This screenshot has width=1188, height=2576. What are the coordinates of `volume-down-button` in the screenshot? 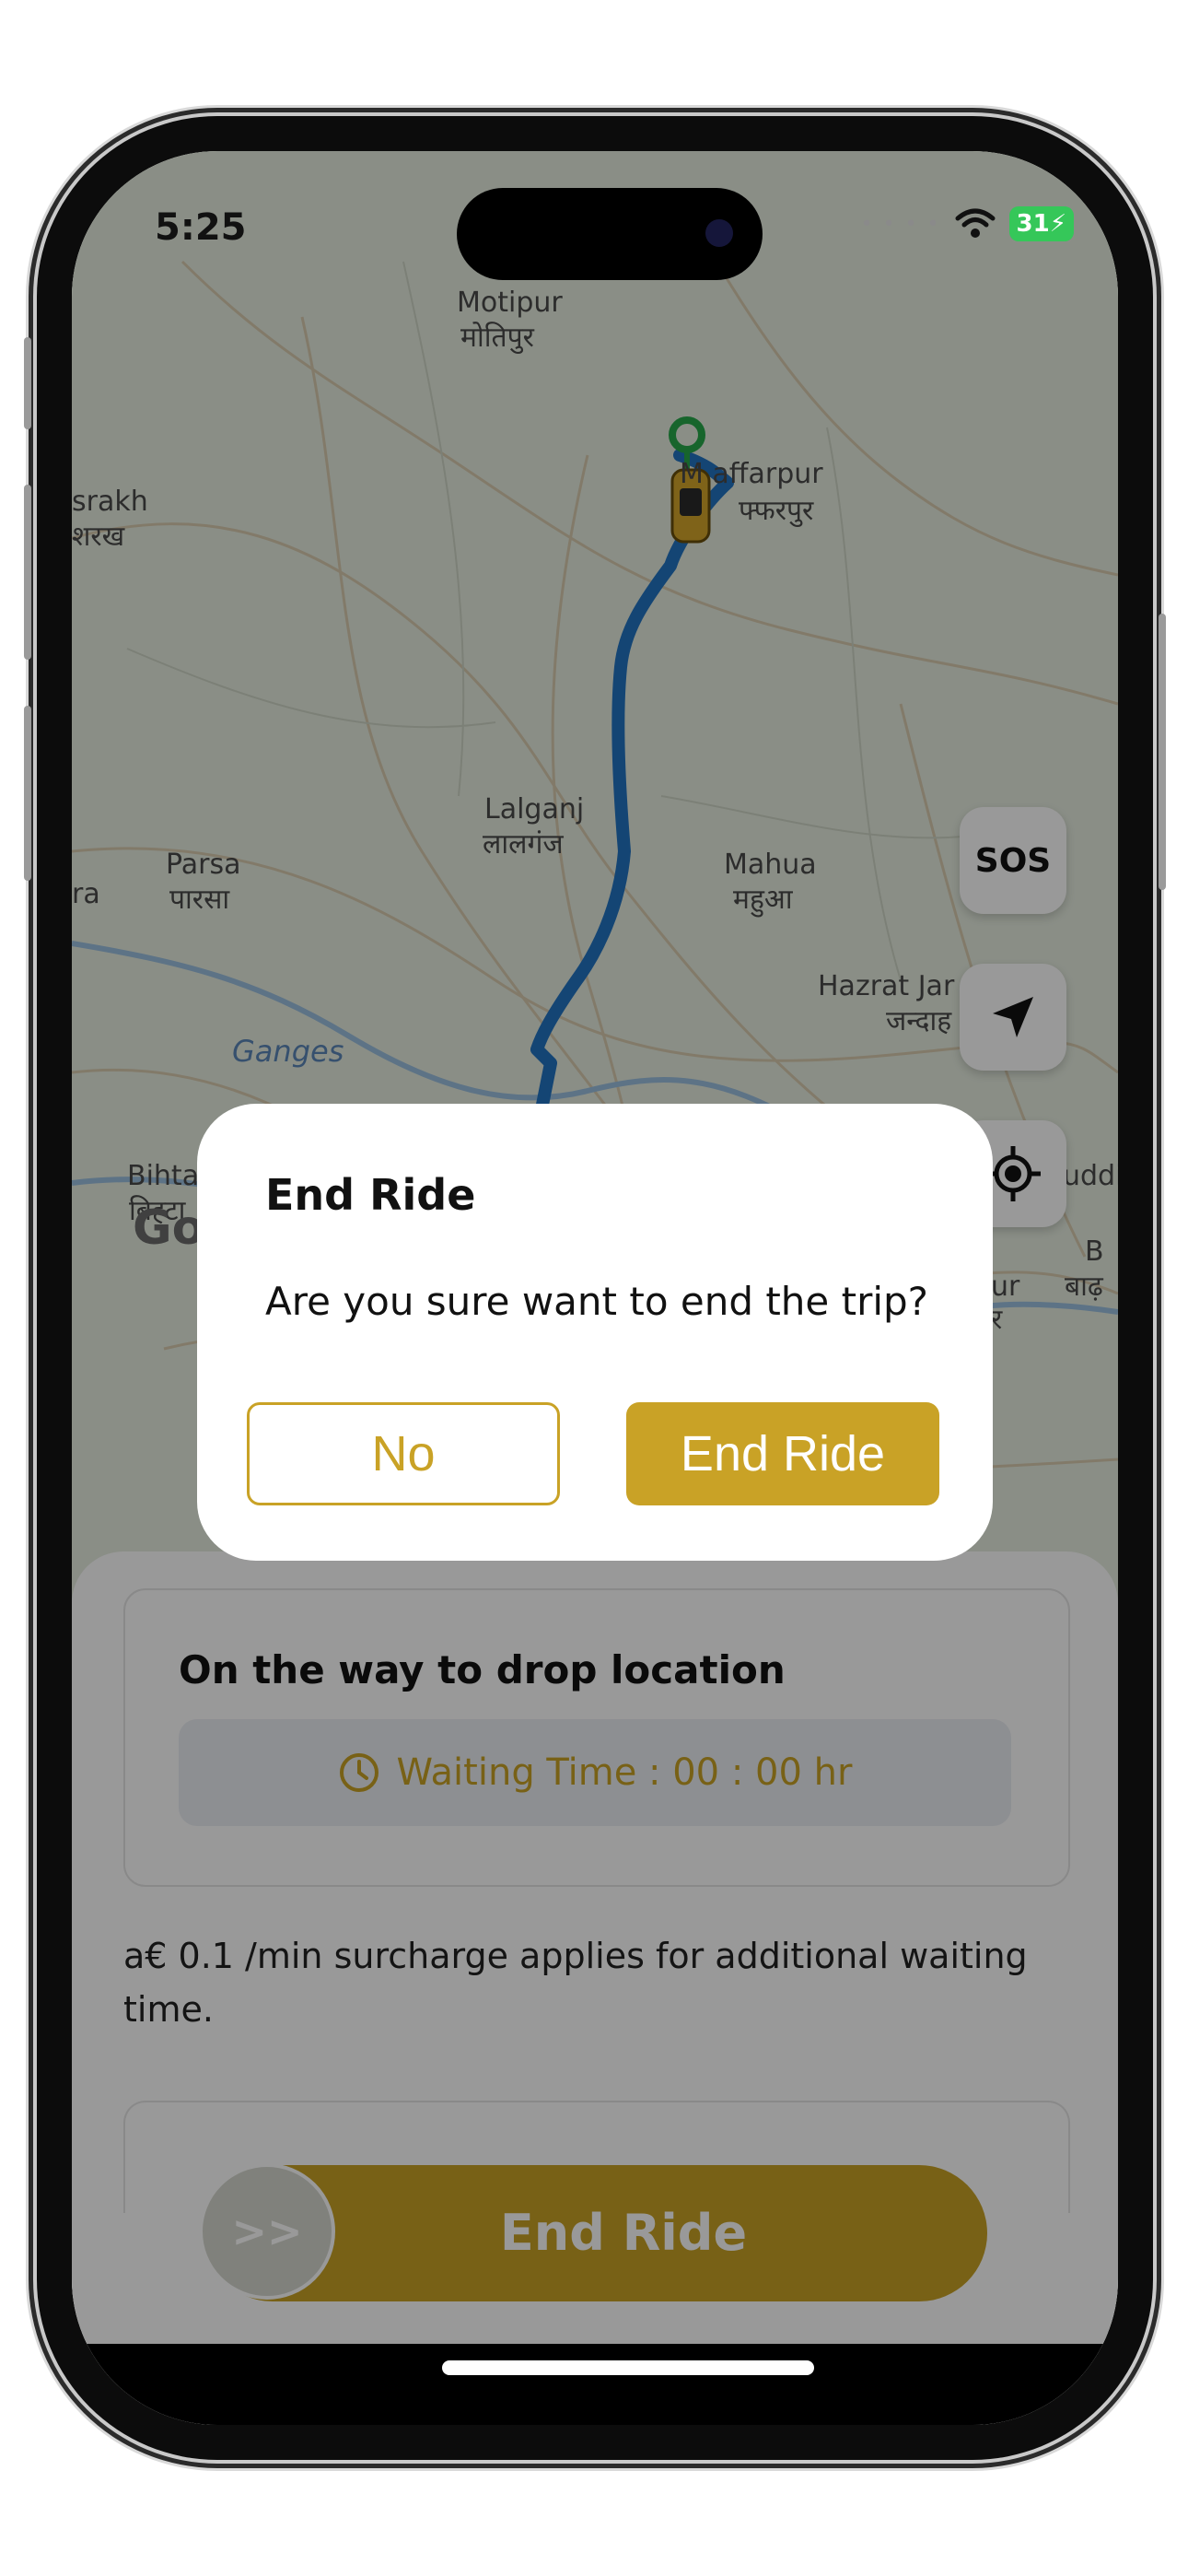 It's located at (27, 793).